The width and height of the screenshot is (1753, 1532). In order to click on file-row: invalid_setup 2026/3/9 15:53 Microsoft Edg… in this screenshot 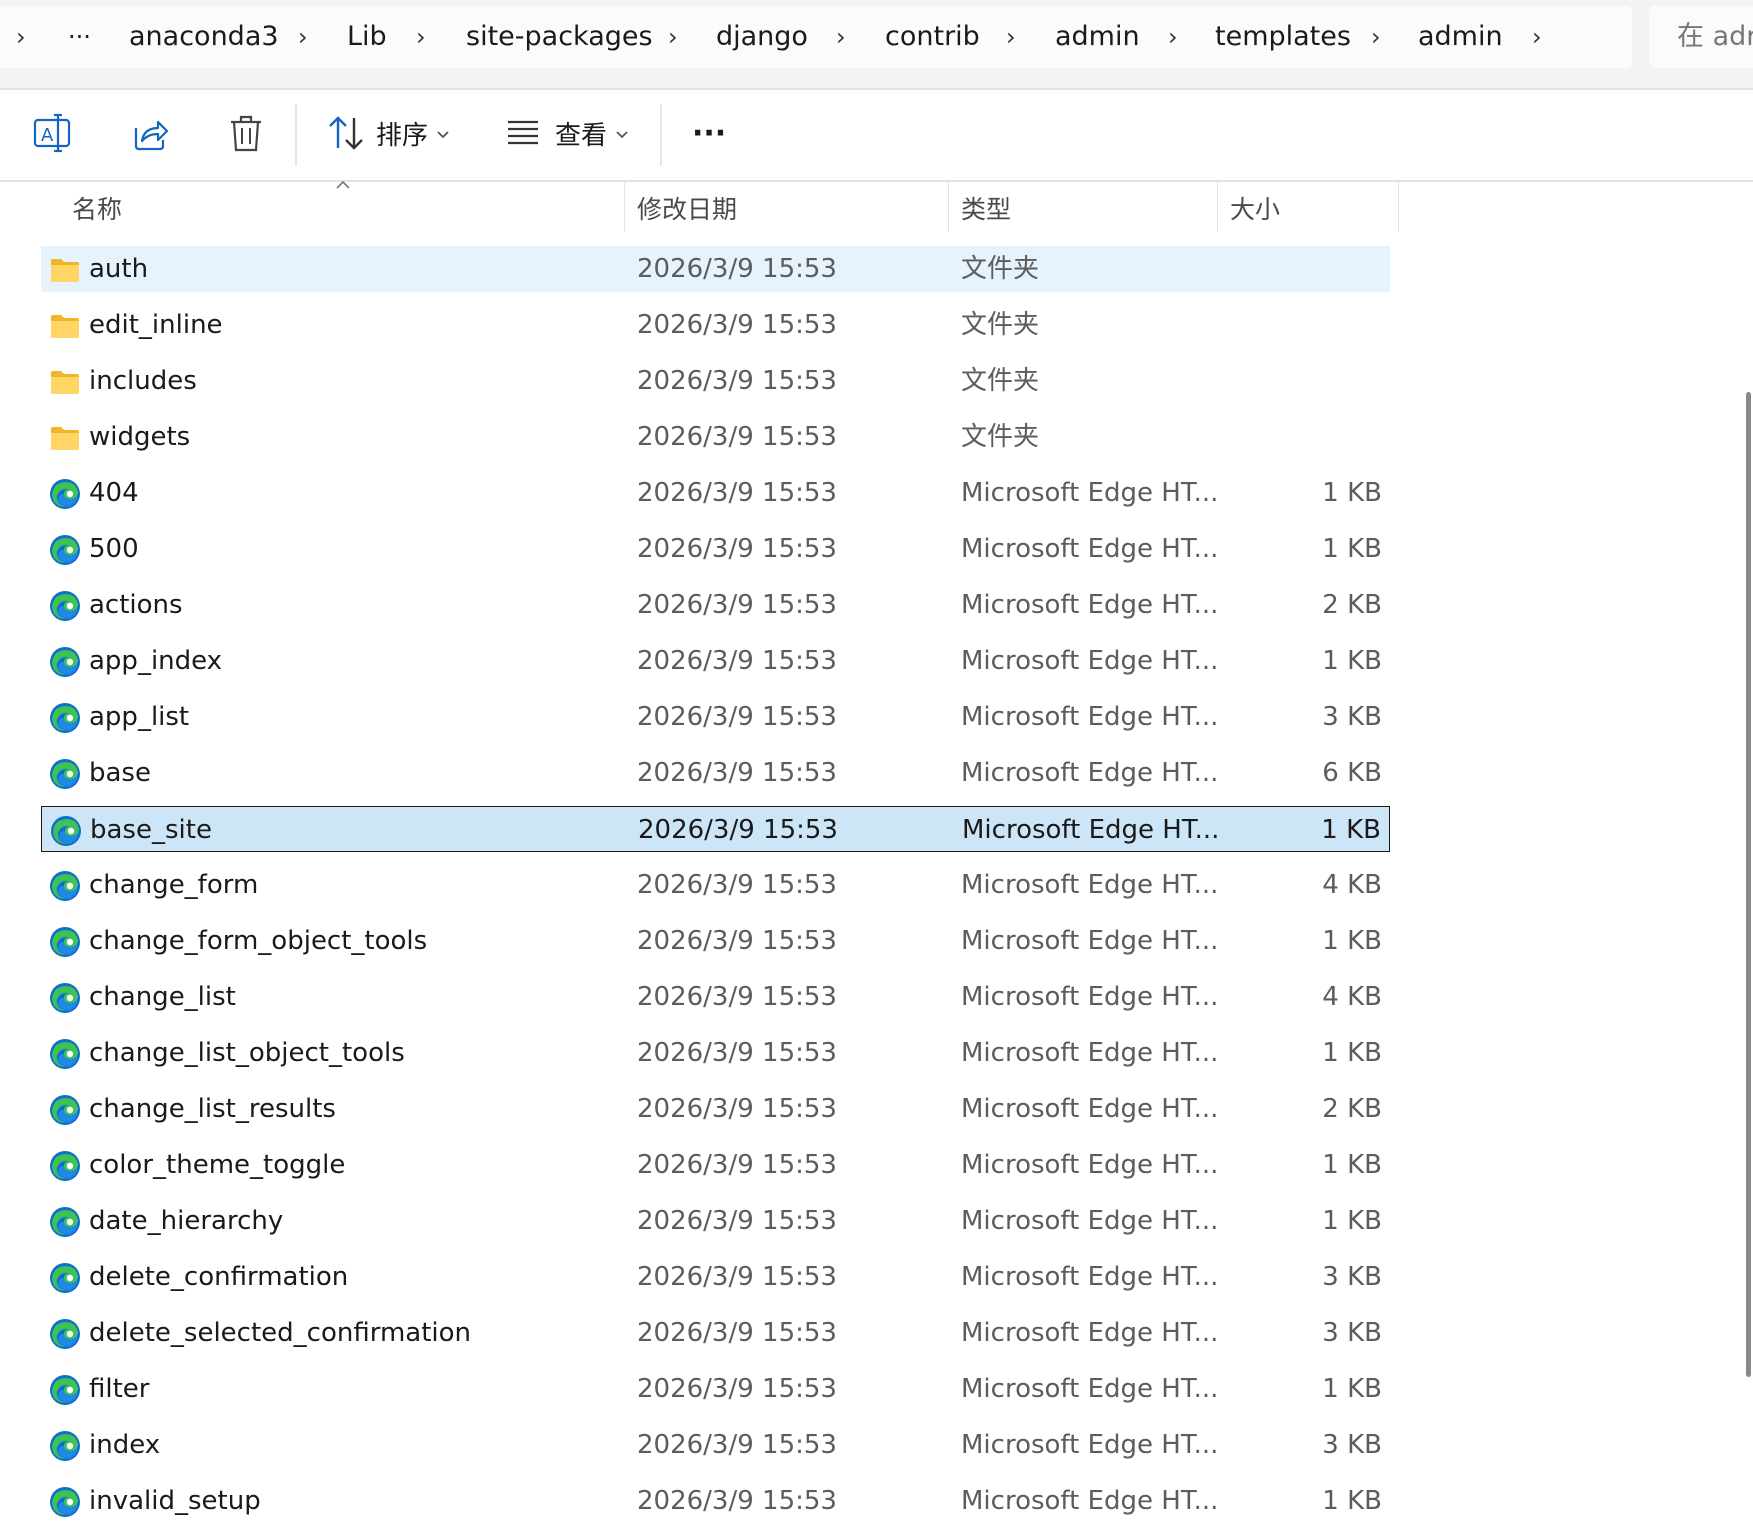, I will do `click(715, 1501)`.